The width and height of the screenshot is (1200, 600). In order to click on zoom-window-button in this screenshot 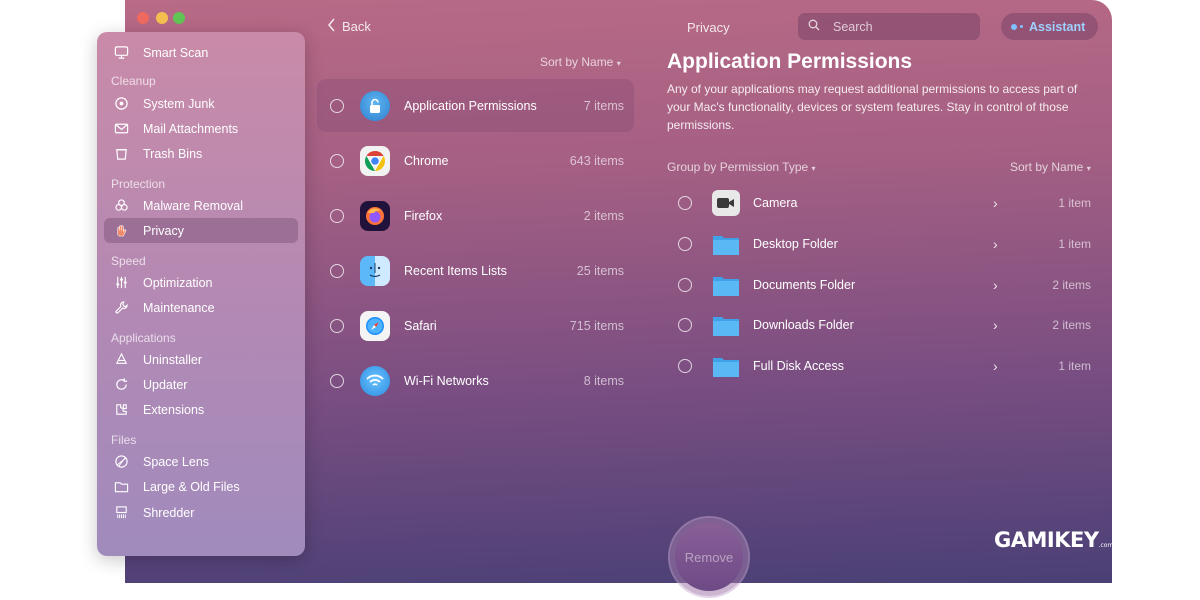, I will do `click(179, 18)`.